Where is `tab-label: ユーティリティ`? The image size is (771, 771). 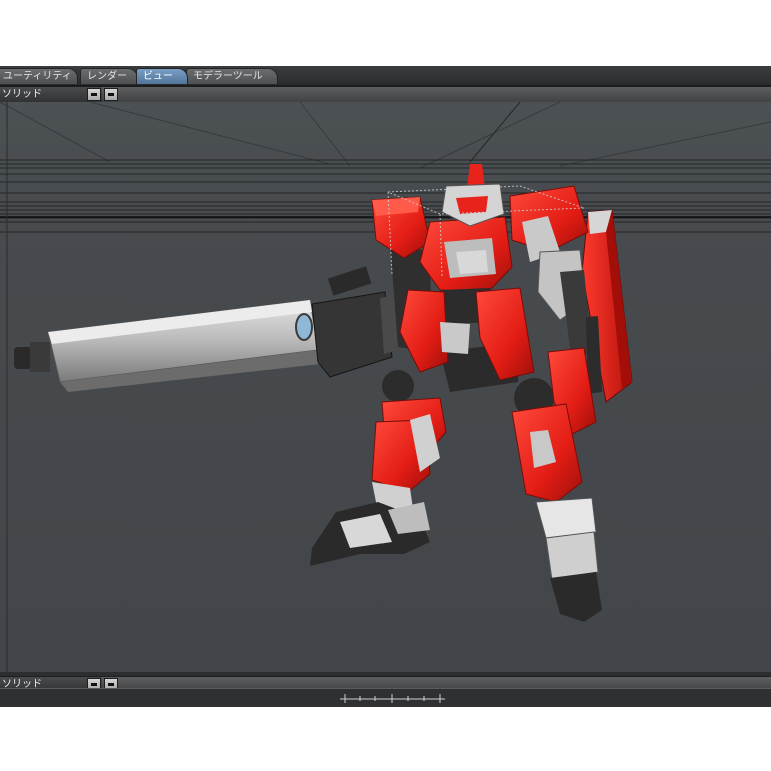 tab-label: ユーティリティ is located at coordinates (37, 76).